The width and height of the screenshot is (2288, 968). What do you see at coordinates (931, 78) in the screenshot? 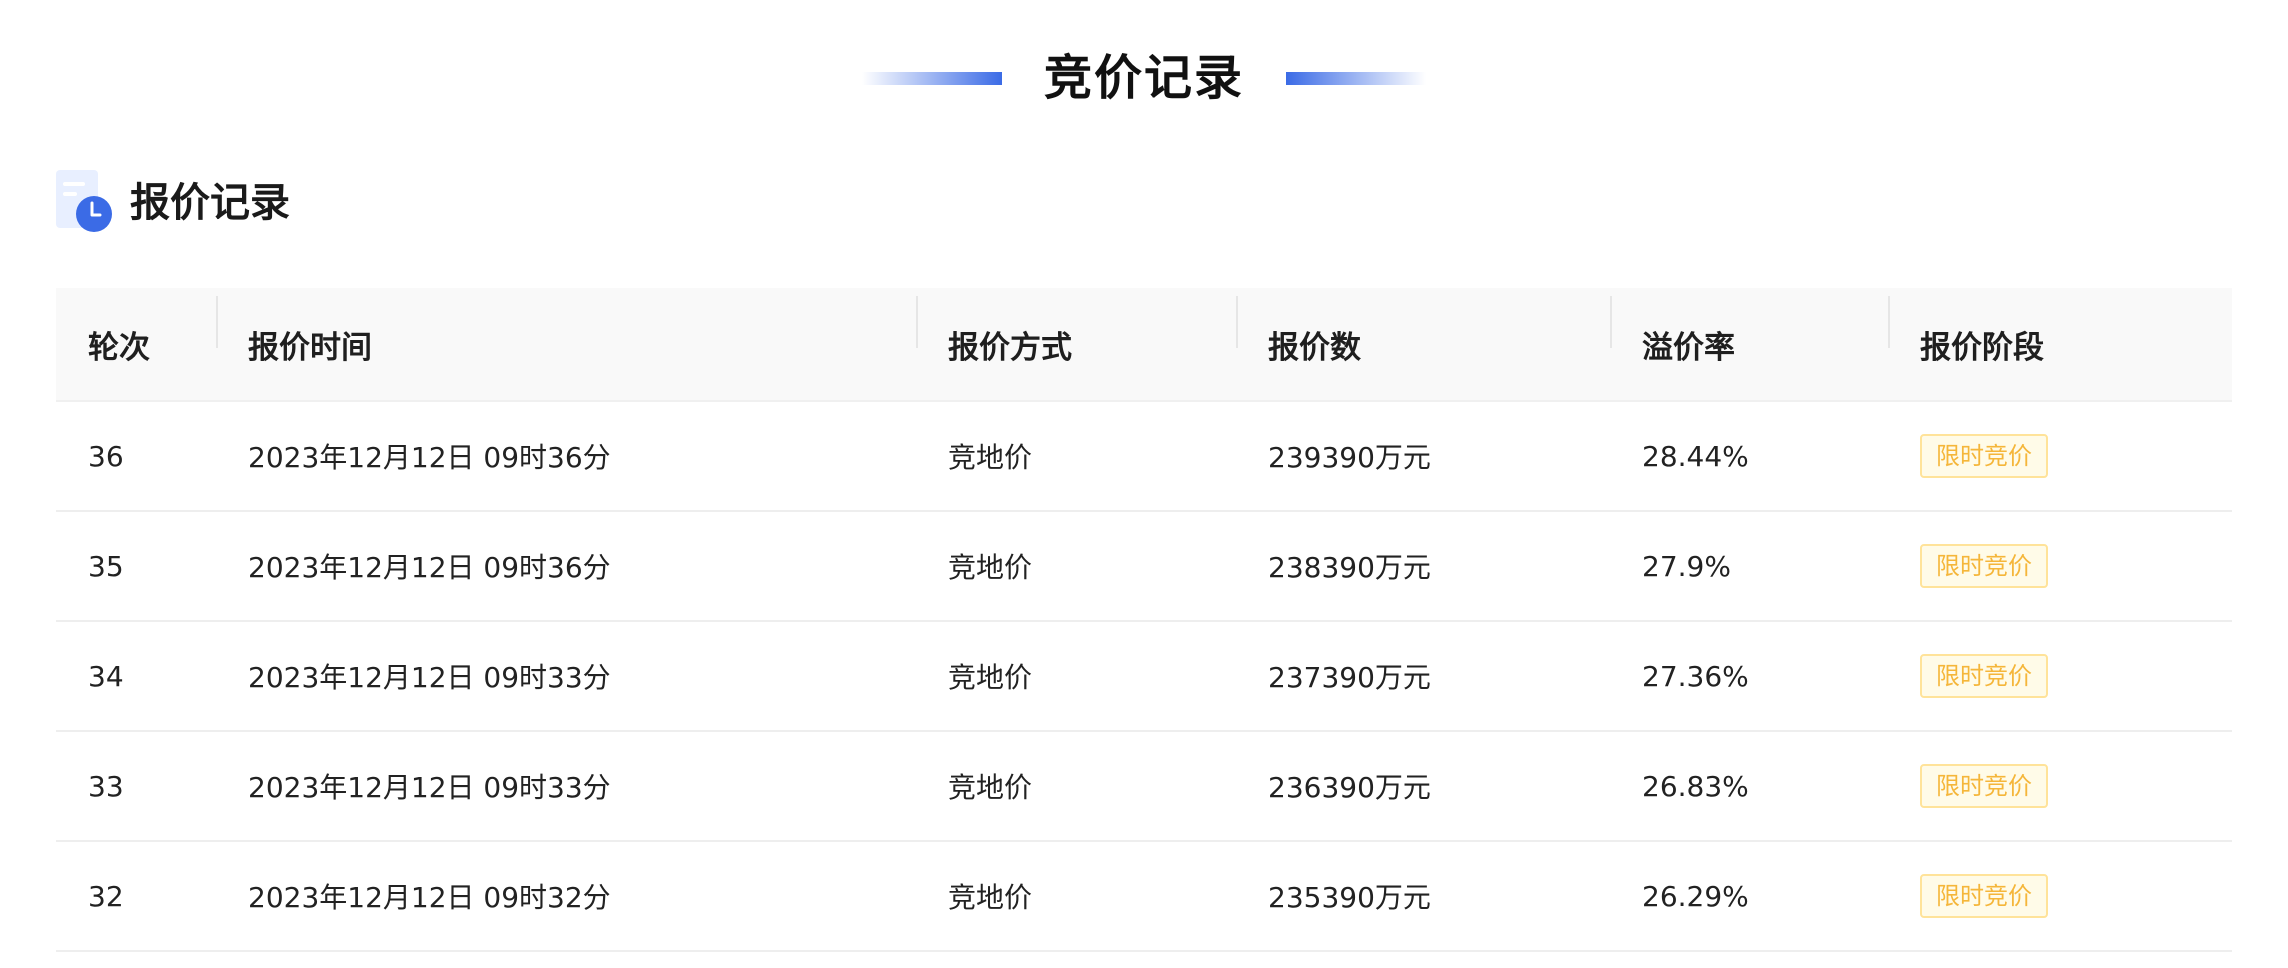
I see `title-decoration-left` at bounding box center [931, 78].